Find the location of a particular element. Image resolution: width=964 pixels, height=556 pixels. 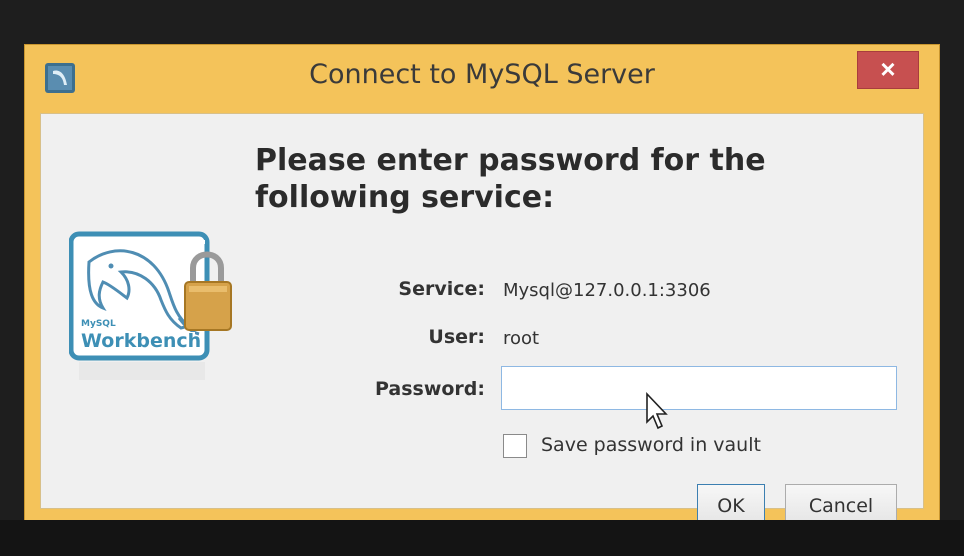

background-strip is located at coordinates (482, 538).